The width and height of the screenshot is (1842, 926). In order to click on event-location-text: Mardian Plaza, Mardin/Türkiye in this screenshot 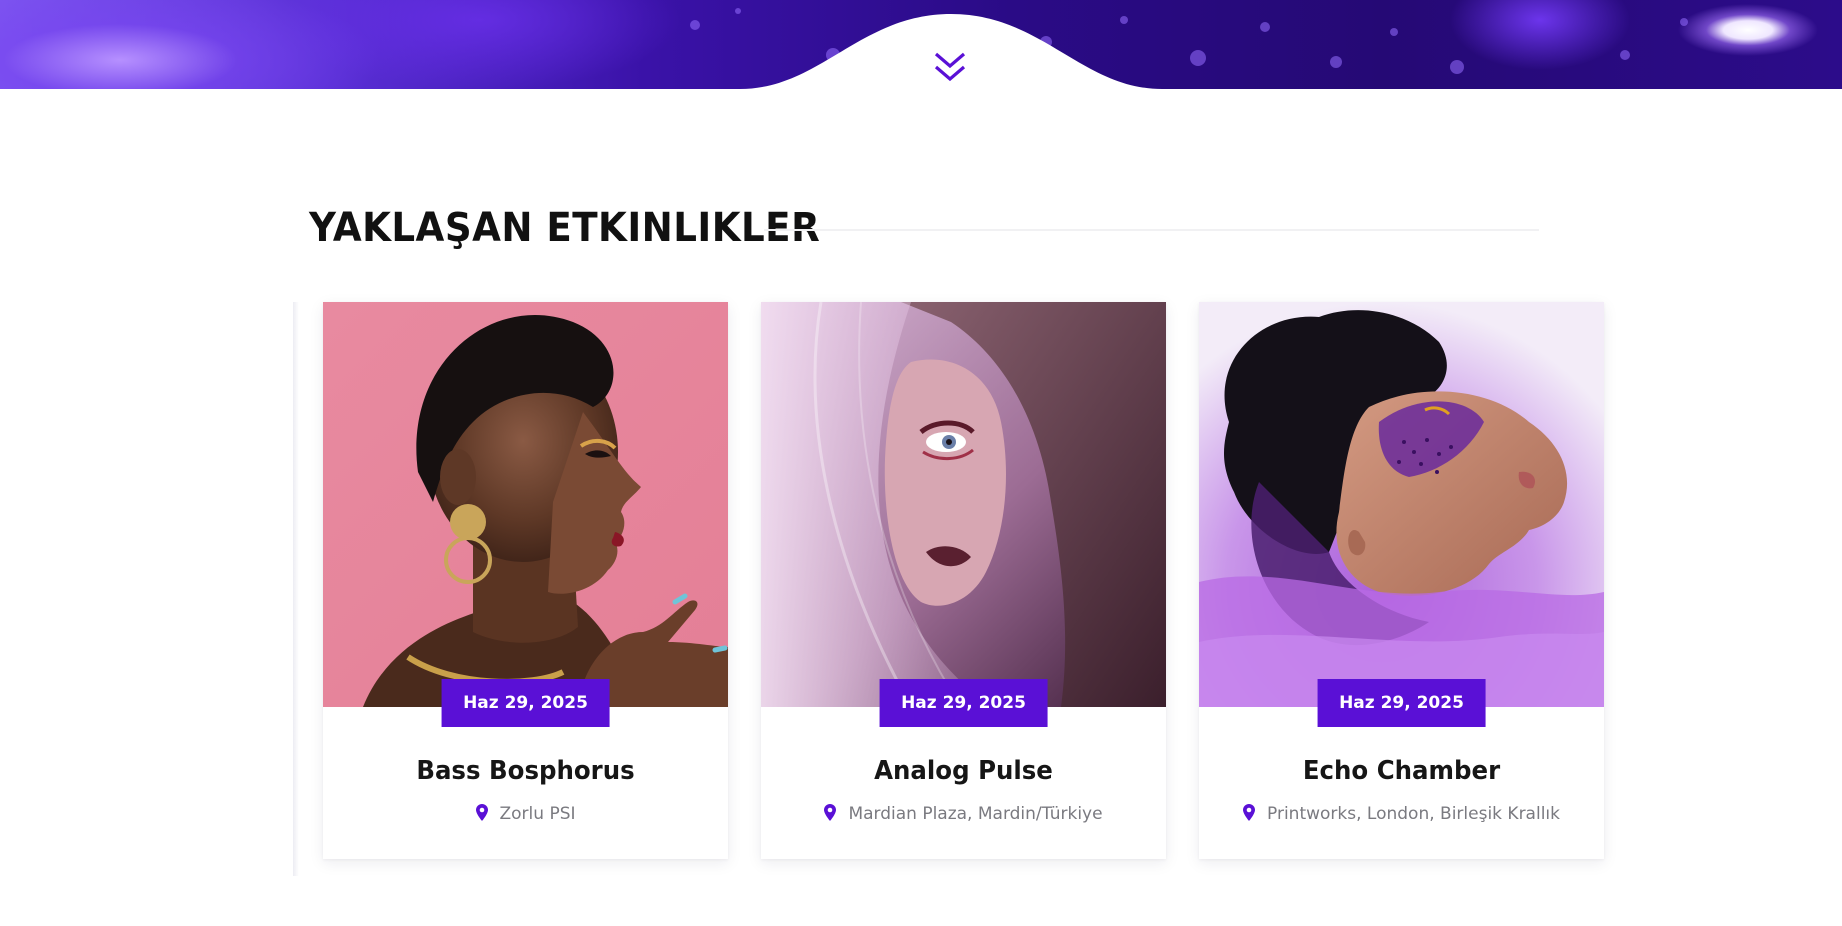, I will do `click(975, 814)`.